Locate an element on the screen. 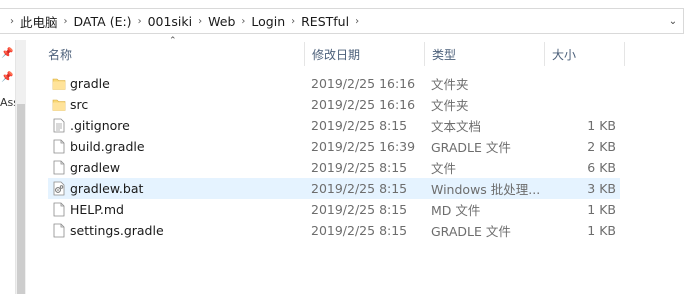  file-row: gradlew 2019/2/25 8:15 文件 6 KB is located at coordinates (334, 167).